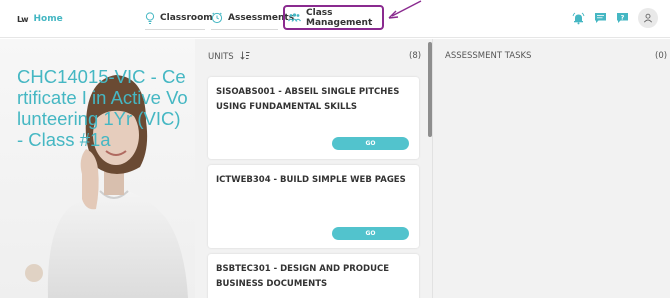 Image resolution: width=670 pixels, height=298 pixels. I want to click on help-icon: ?, so click(622, 18).